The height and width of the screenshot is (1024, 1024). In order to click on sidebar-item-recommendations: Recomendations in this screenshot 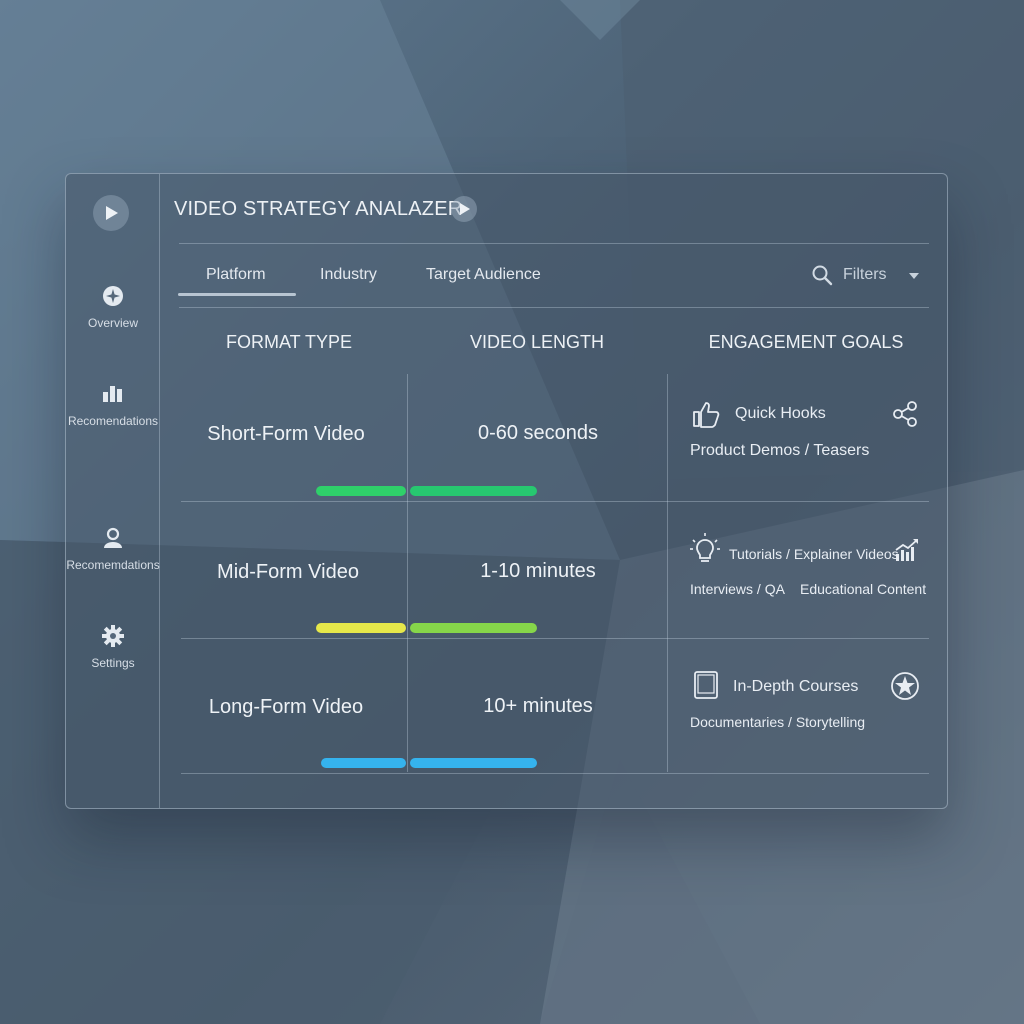, I will do `click(113, 405)`.